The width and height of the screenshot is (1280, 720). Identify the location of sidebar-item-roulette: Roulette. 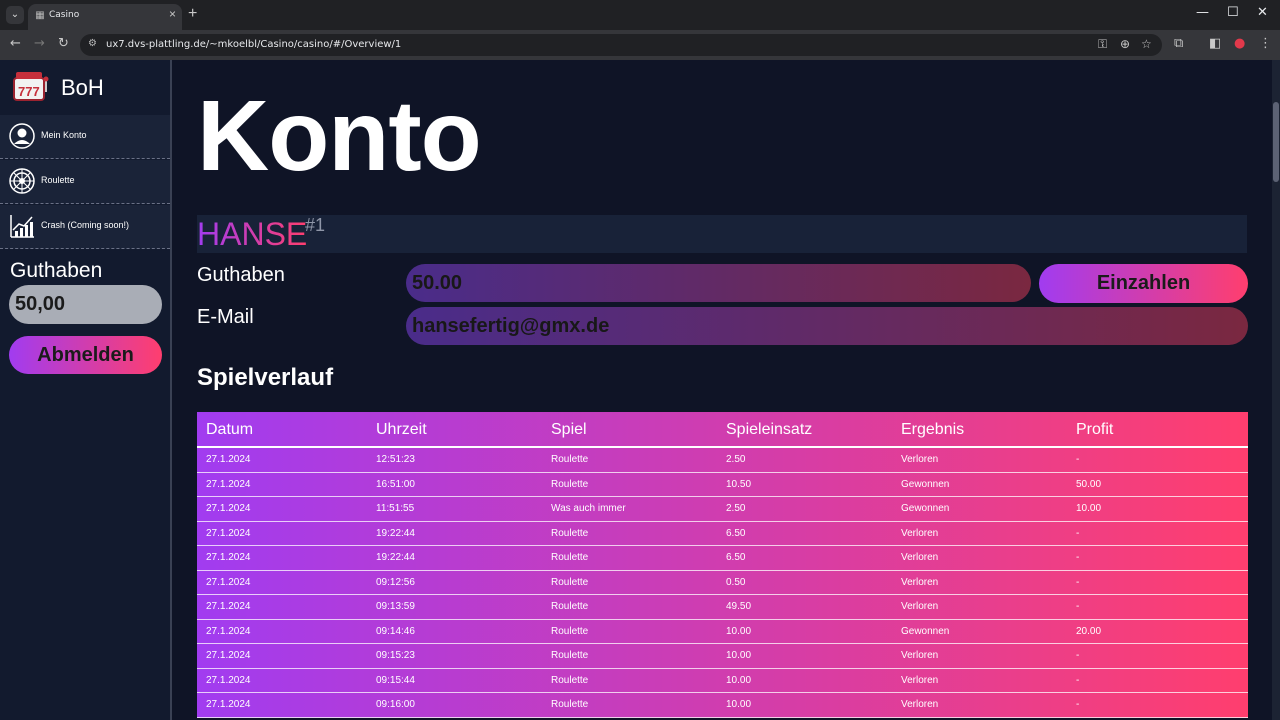
(85, 182).